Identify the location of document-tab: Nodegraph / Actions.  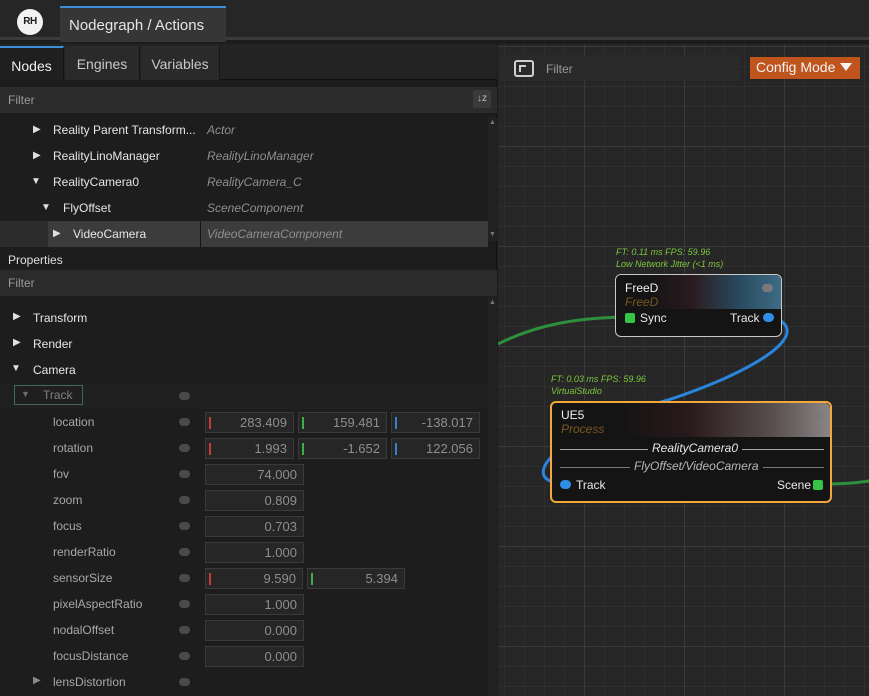
(143, 24).